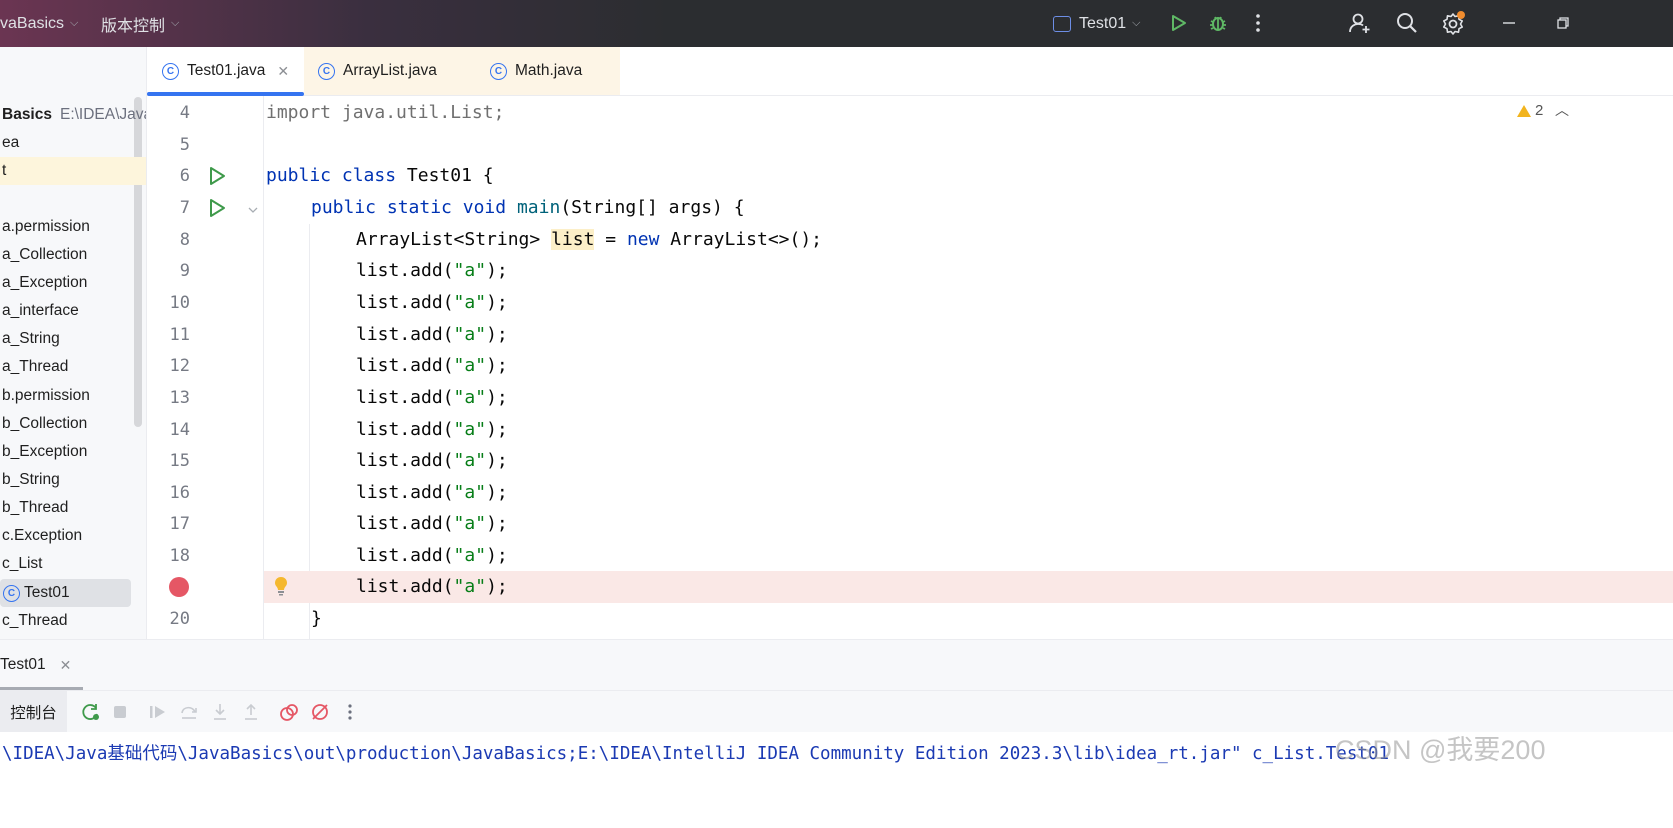 This screenshot has height=828, width=1673. I want to click on tree-item: b_String, so click(73, 480).